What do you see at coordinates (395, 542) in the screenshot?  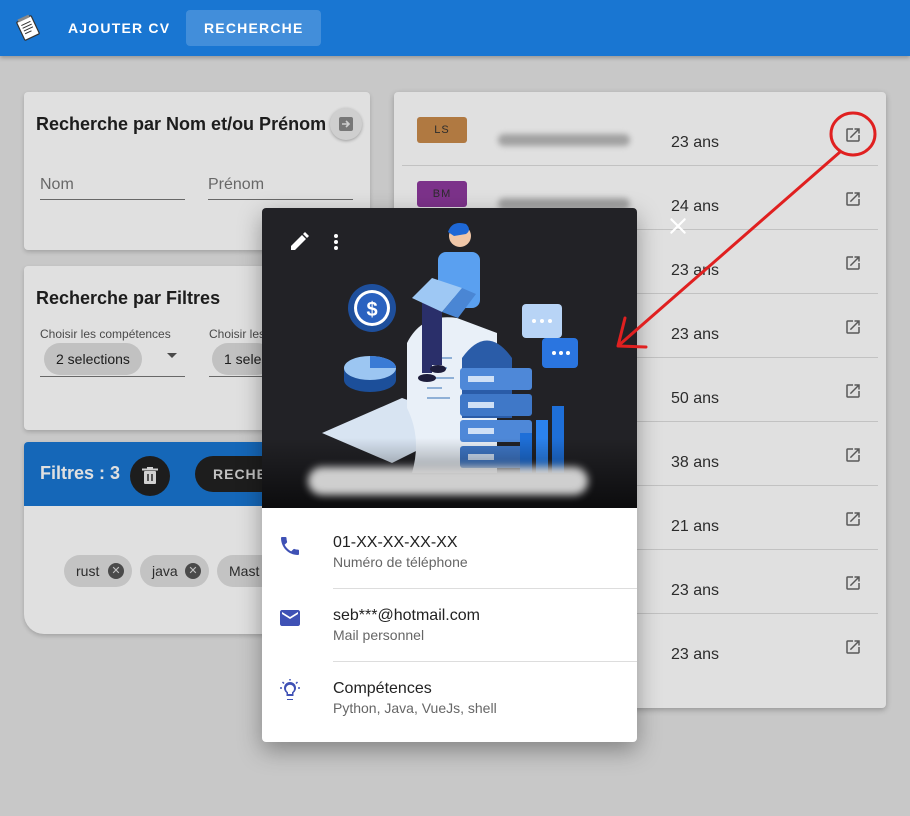 I see `phone-number: 01-XX-XX-XX-XX` at bounding box center [395, 542].